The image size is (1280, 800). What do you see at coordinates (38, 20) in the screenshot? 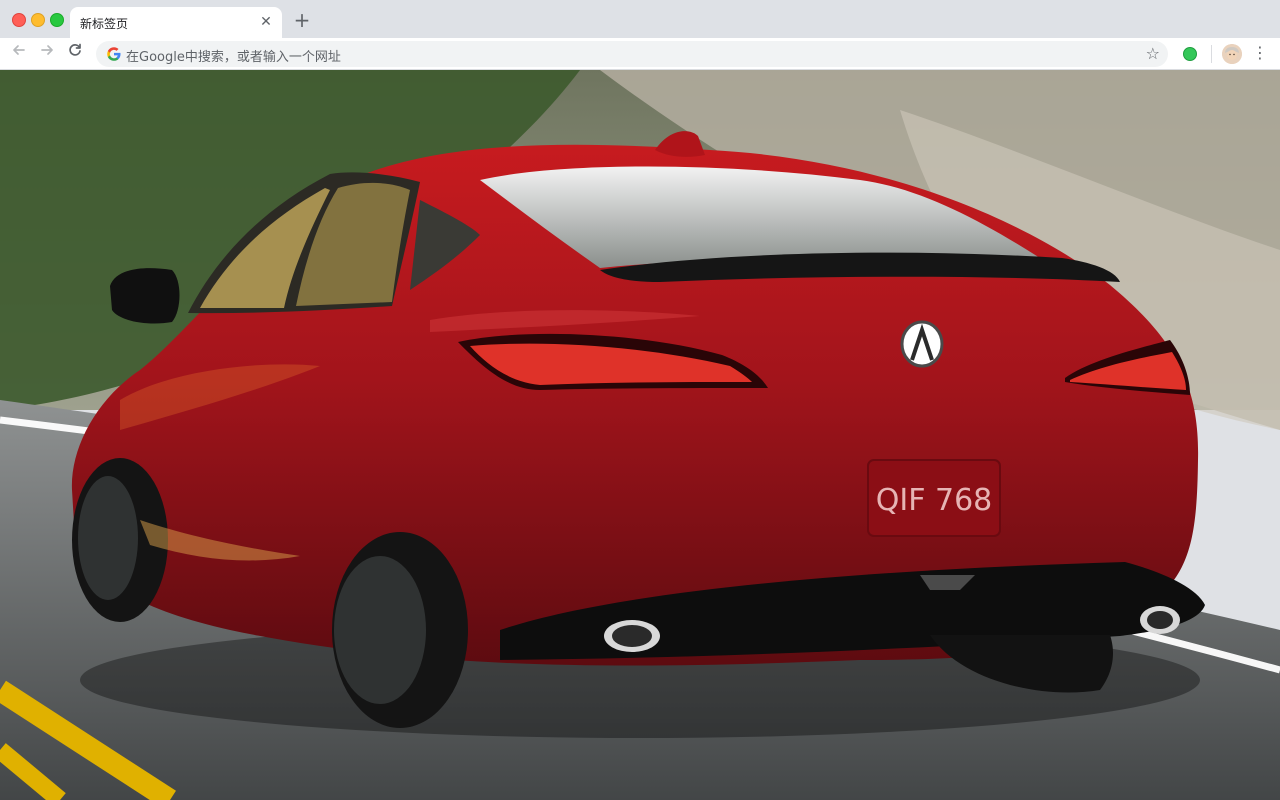
I see `minimize-window-button` at bounding box center [38, 20].